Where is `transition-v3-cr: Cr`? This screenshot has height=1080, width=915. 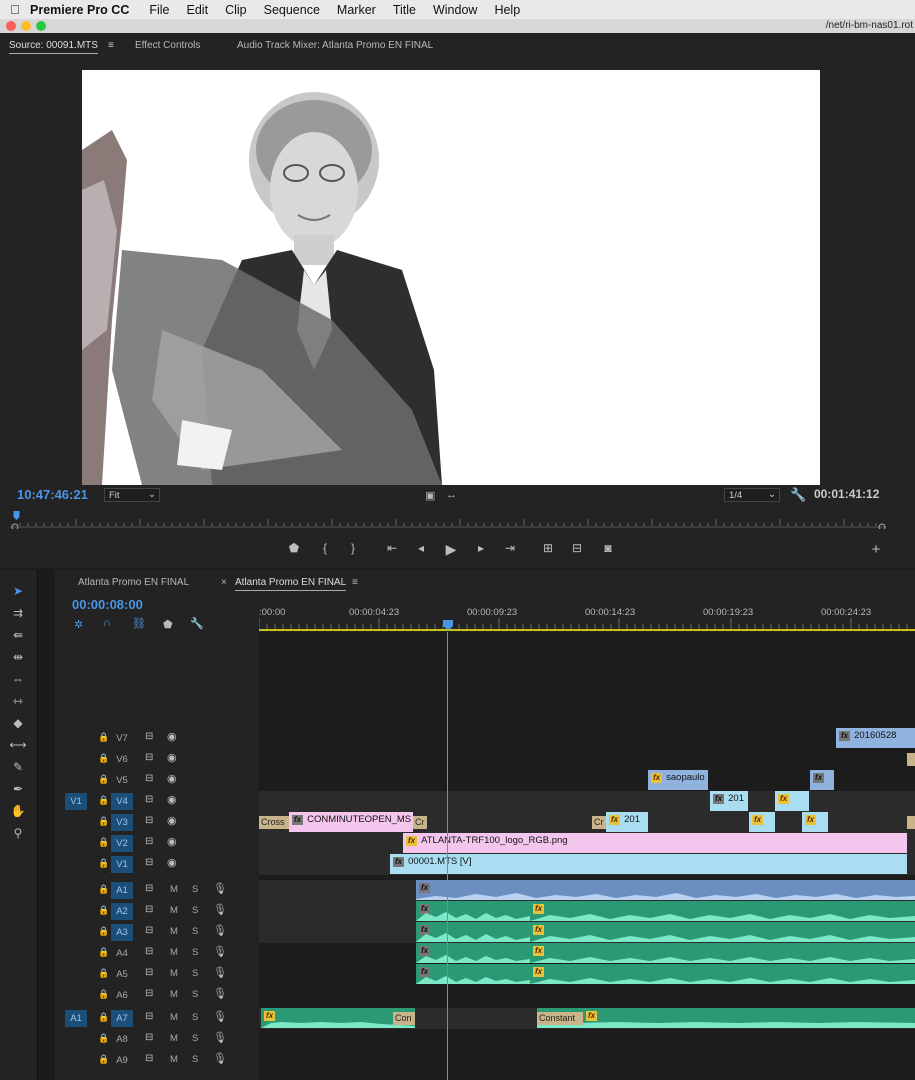 transition-v3-cr: Cr is located at coordinates (420, 822).